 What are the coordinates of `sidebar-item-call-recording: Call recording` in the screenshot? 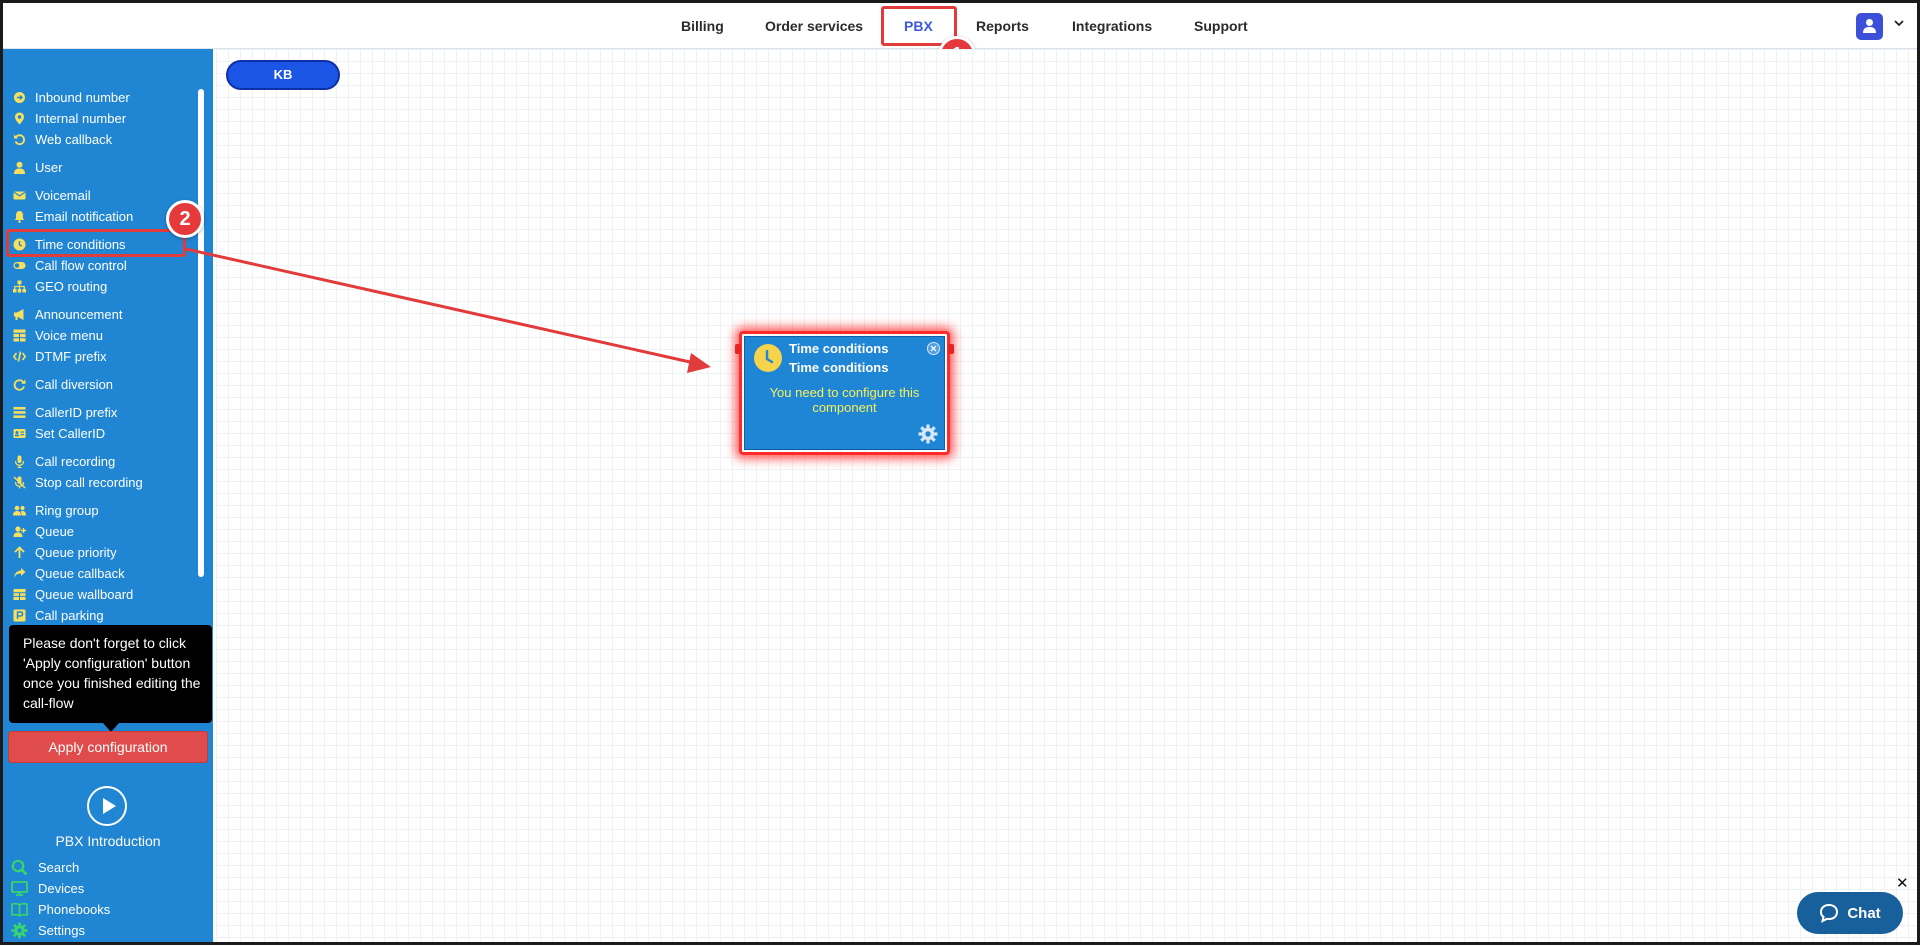 It's located at (64, 461).